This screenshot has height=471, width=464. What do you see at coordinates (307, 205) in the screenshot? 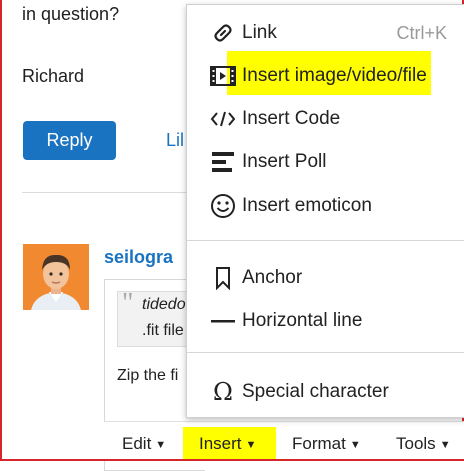
I see `menu-item-insert-emoticon-label: Insert emoticon` at bounding box center [307, 205].